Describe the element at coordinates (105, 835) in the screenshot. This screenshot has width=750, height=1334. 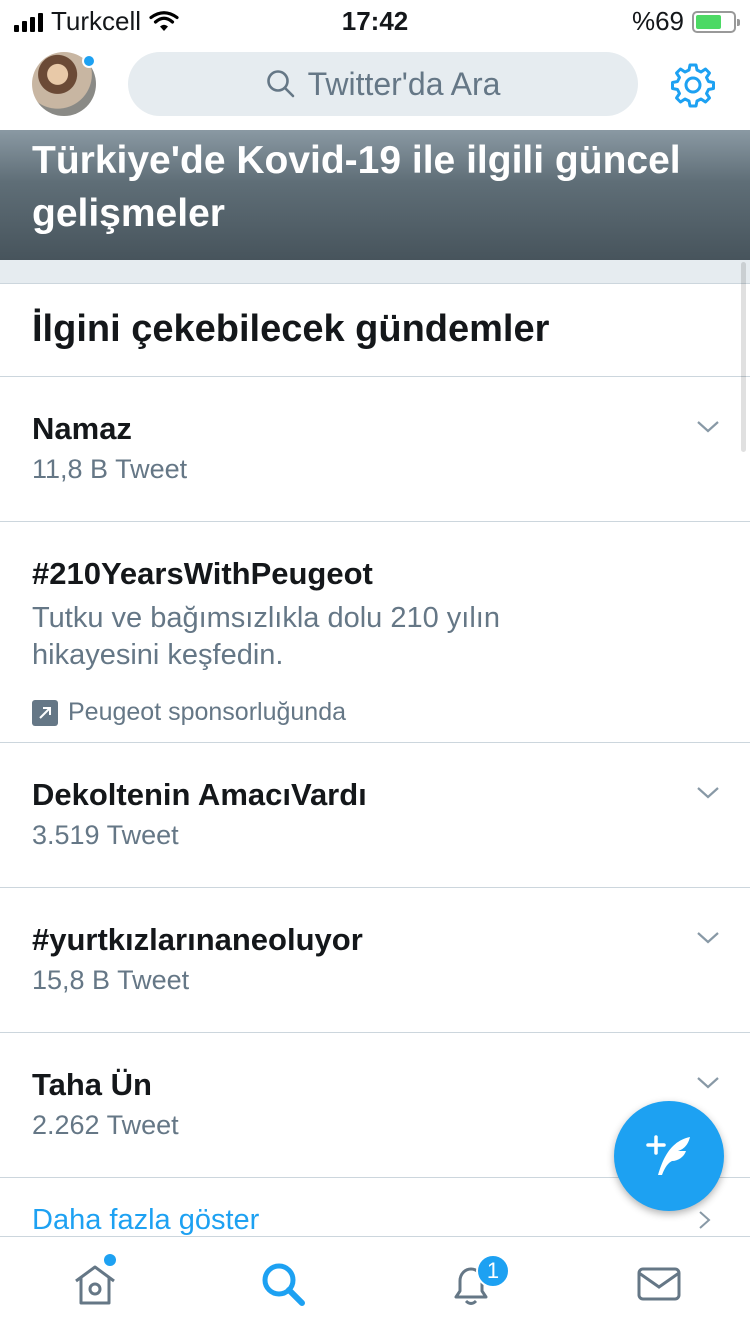
I see `trend-tweet-count: 3.519 Tweet` at that location.